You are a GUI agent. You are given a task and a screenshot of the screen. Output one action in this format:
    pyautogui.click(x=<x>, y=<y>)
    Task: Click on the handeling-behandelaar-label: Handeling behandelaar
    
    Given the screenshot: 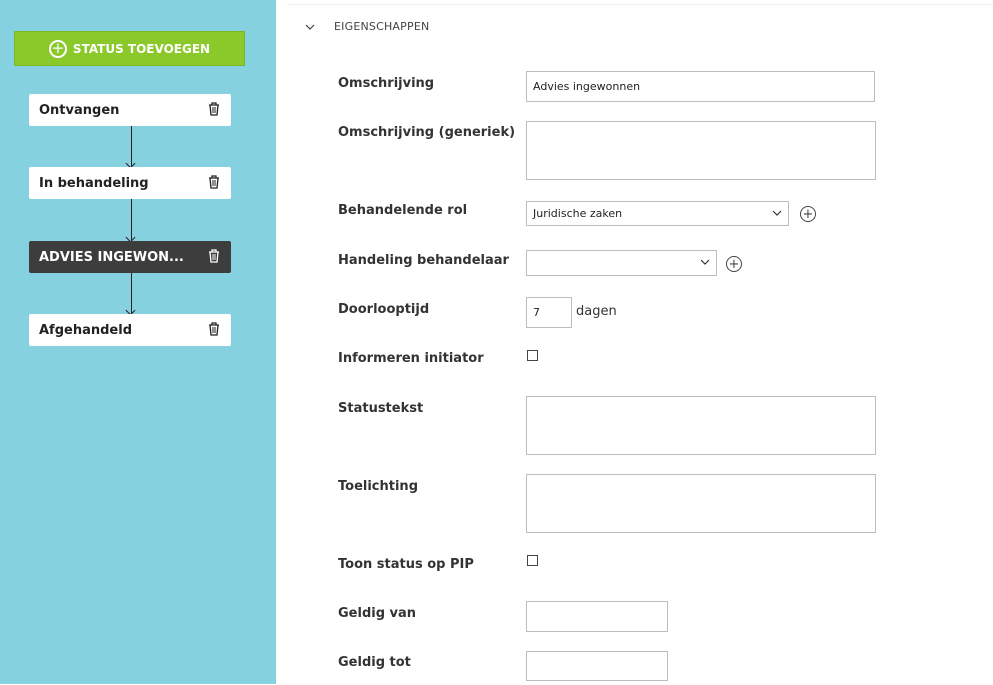 What is the action you would take?
    pyautogui.click(x=423, y=260)
    